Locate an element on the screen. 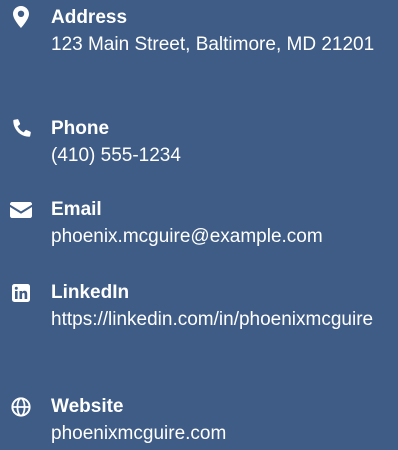 Image resolution: width=398 pixels, height=450 pixels. linkedin-icon is located at coordinates (21, 293).